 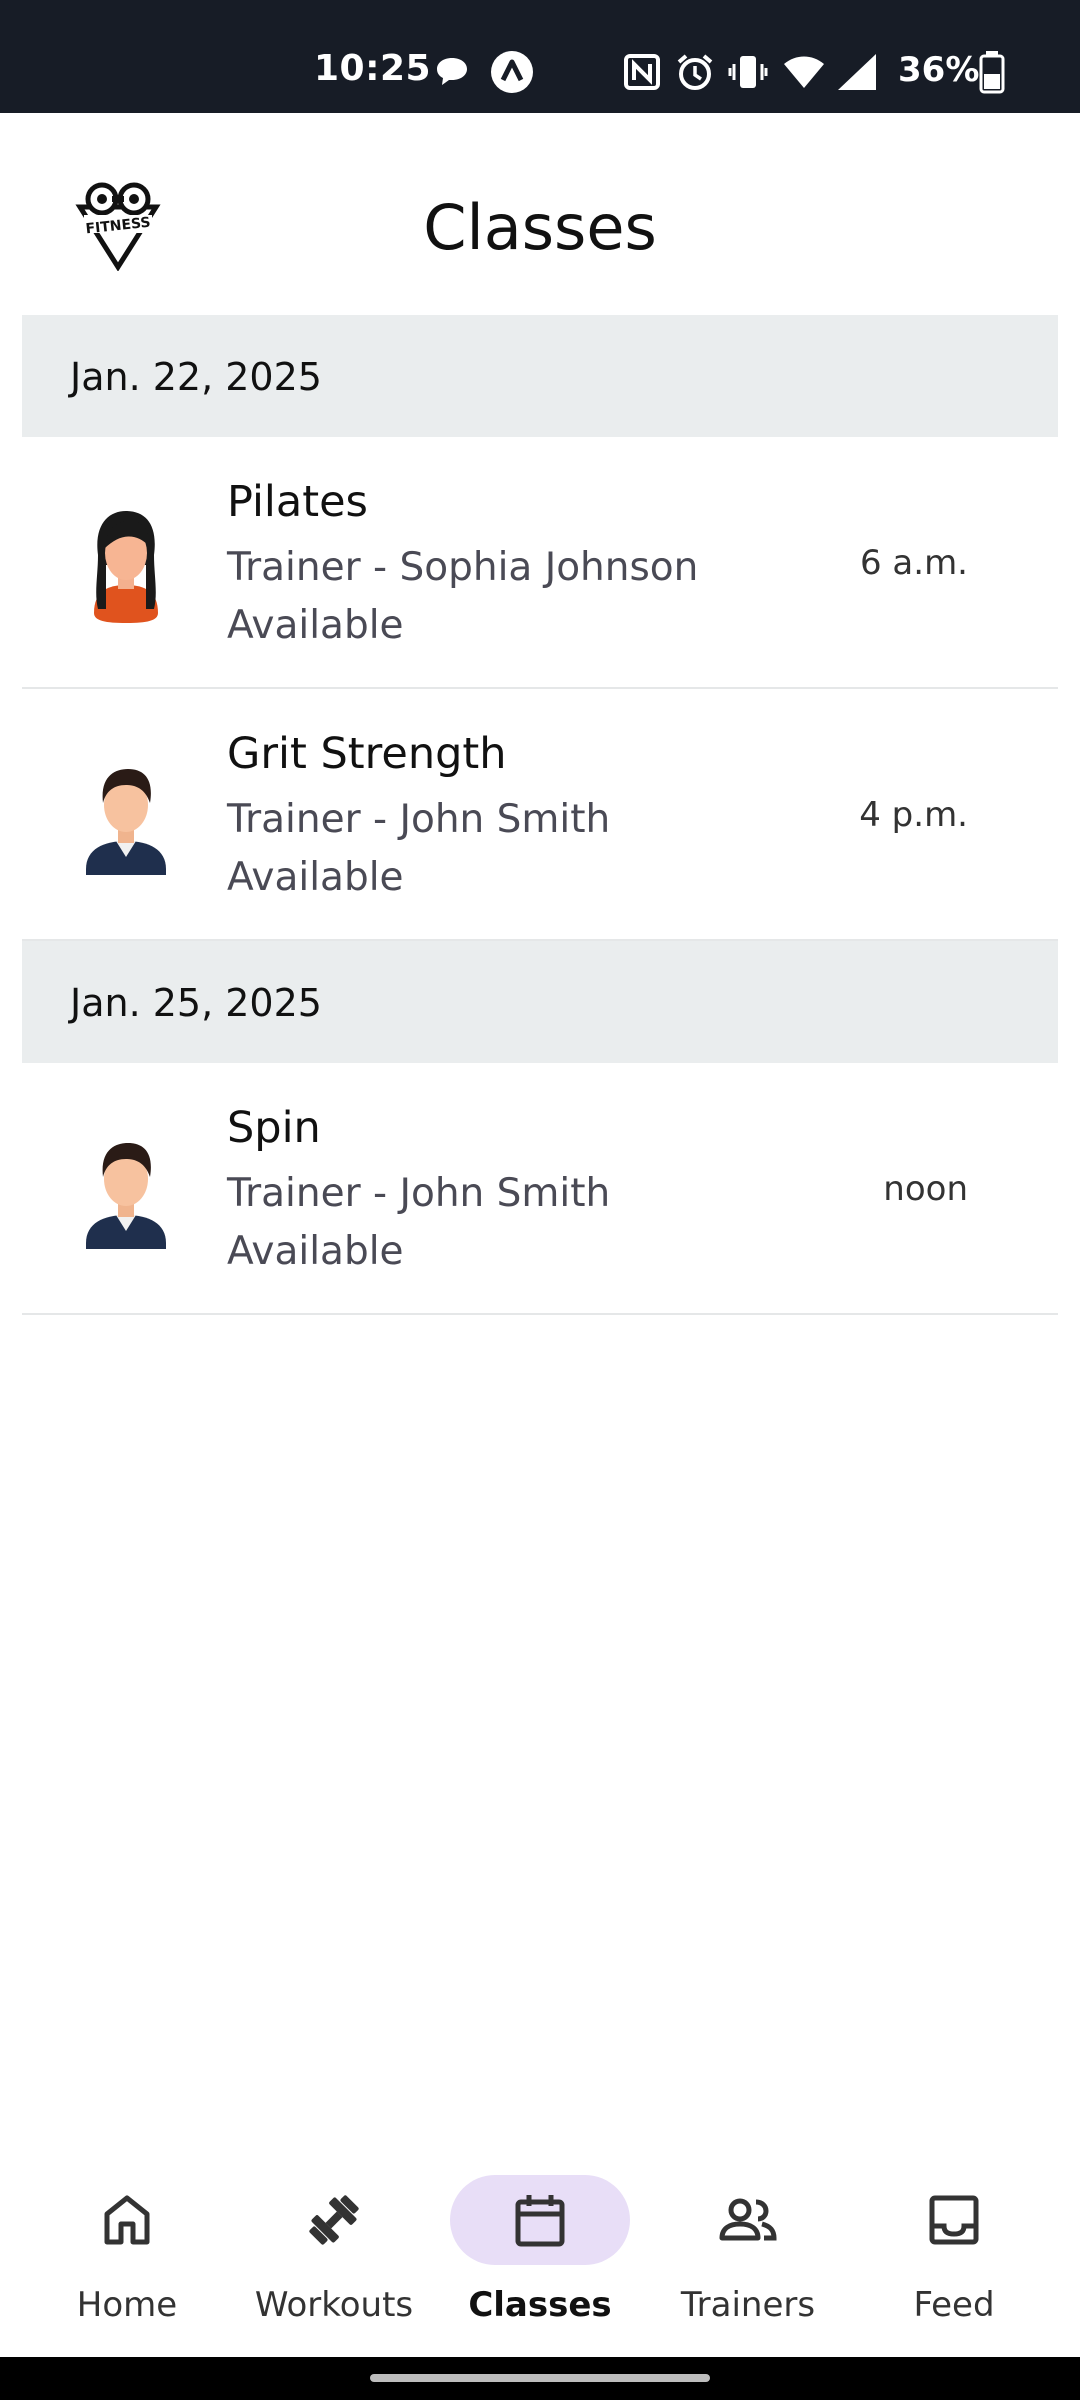 I want to click on class-time: 6 a.m., so click(x=913, y=563).